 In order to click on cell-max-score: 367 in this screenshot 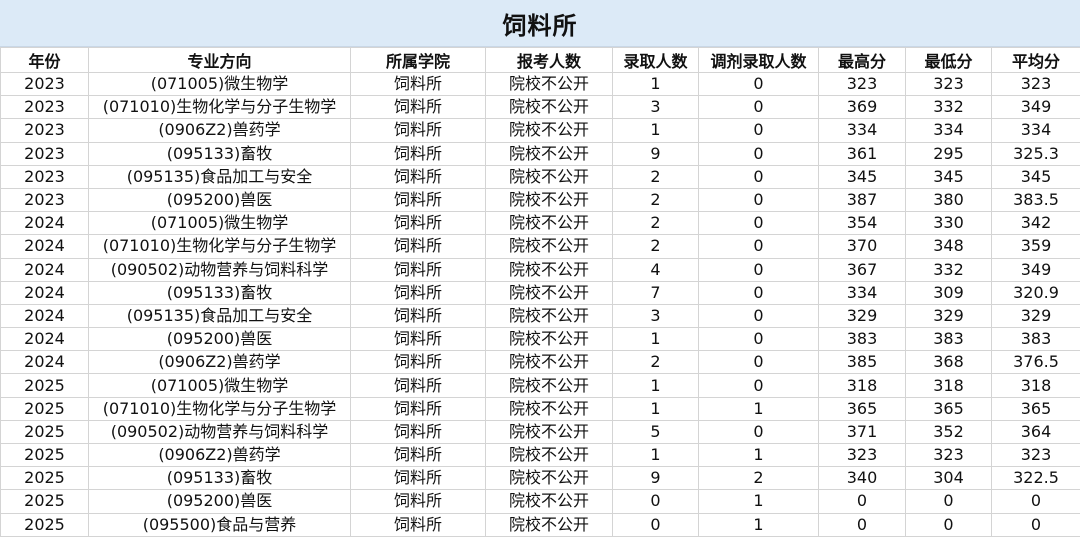, I will do `click(862, 269)`.